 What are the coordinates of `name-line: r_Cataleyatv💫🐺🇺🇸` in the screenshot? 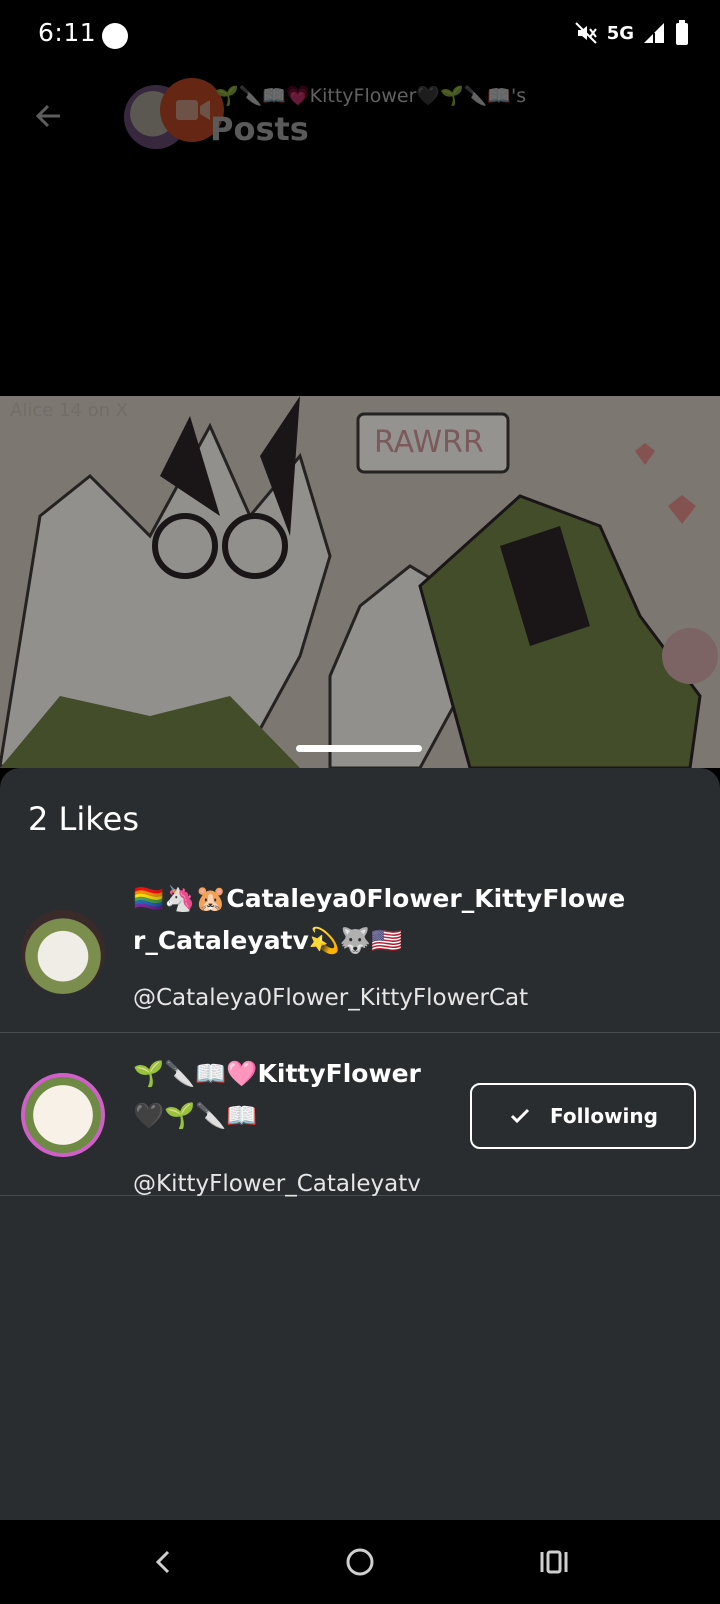 It's located at (268, 940).